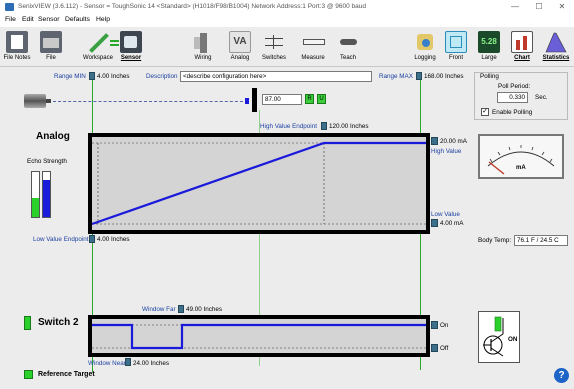 The width and height of the screenshot is (574, 389). What do you see at coordinates (240, 58) in the screenshot?
I see `analog-label: Analog` at bounding box center [240, 58].